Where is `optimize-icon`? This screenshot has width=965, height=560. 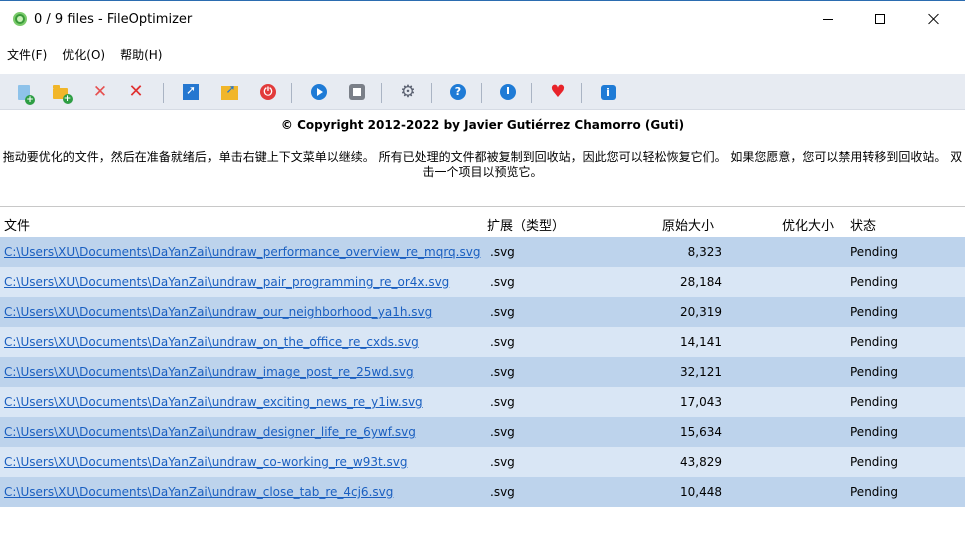 optimize-icon is located at coordinates (319, 92).